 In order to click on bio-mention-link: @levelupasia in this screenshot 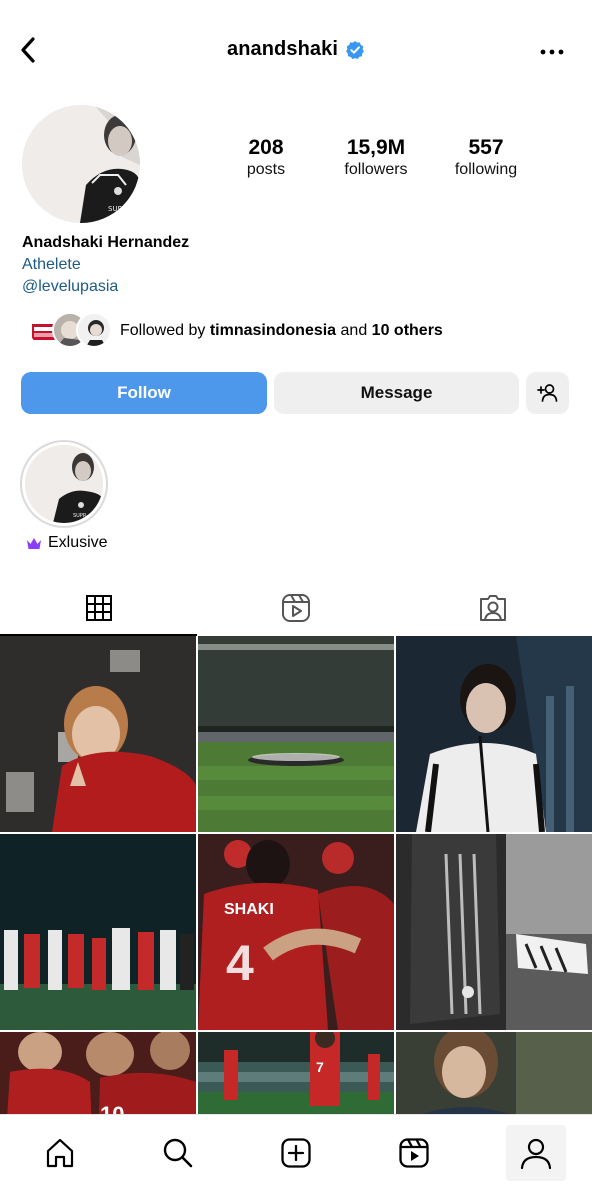, I will do `click(292, 287)`.